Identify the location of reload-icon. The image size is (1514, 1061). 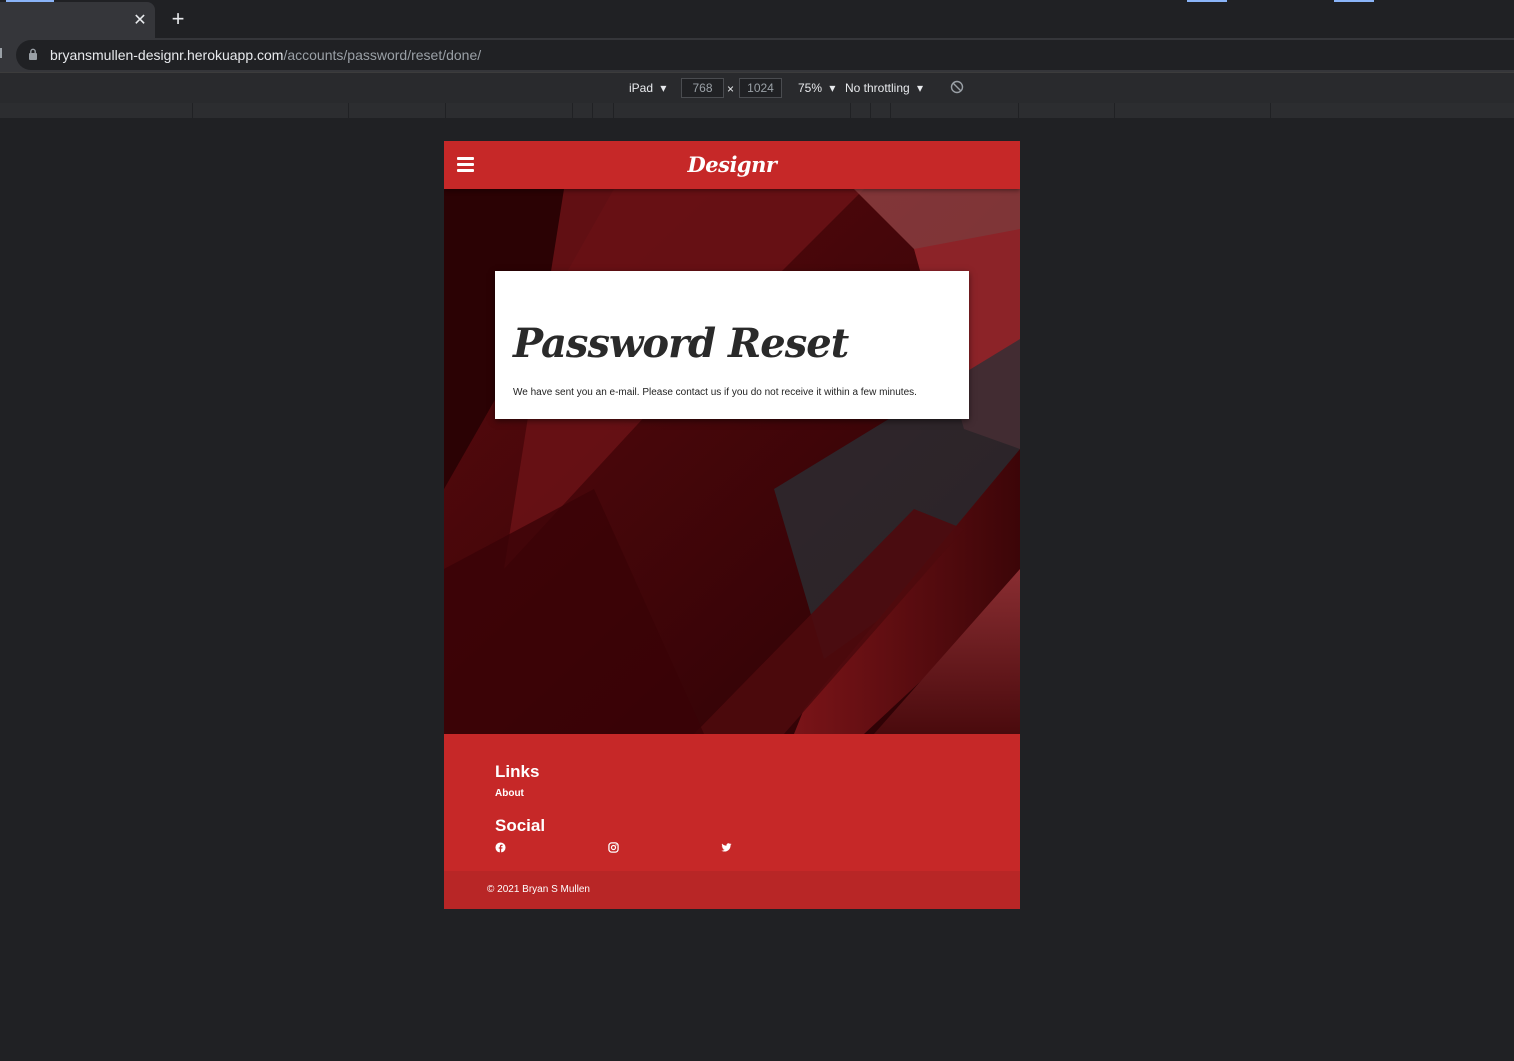
(1, 53).